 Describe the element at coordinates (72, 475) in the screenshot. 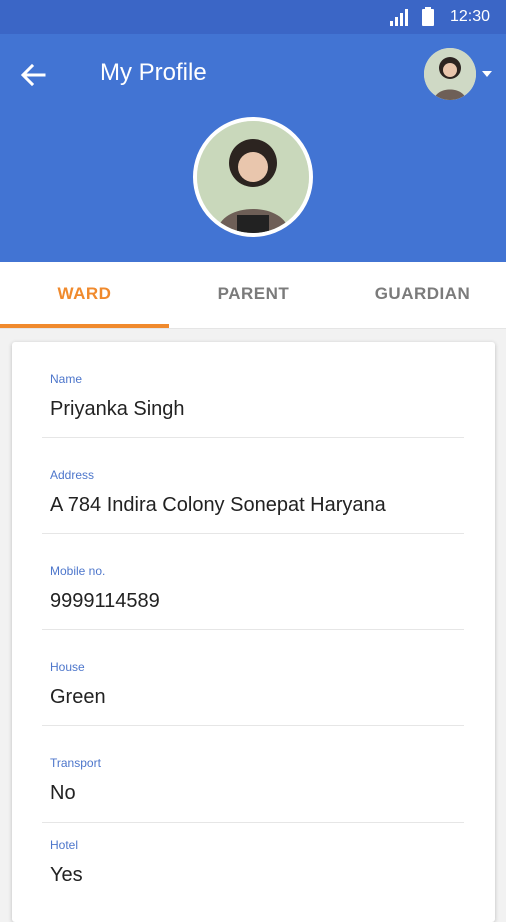

I see `field-label: Address` at that location.